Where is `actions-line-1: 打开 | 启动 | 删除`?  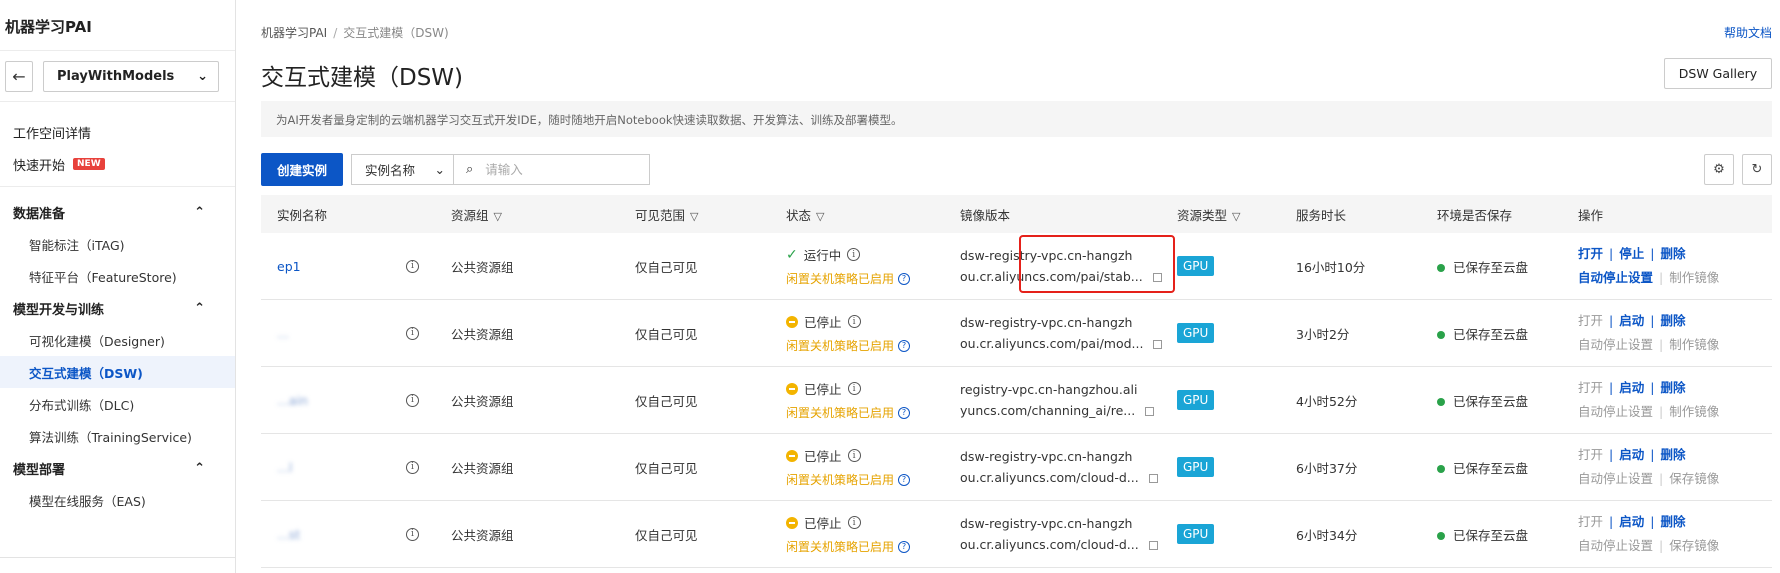
actions-line-1: 打开 | 启动 | 删除 is located at coordinates (1675, 321).